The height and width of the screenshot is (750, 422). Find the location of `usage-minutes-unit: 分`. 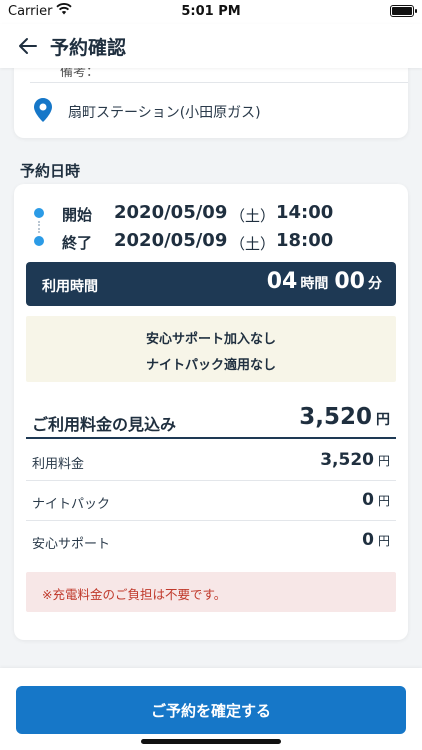

usage-minutes-unit: 分 is located at coordinates (375, 284).